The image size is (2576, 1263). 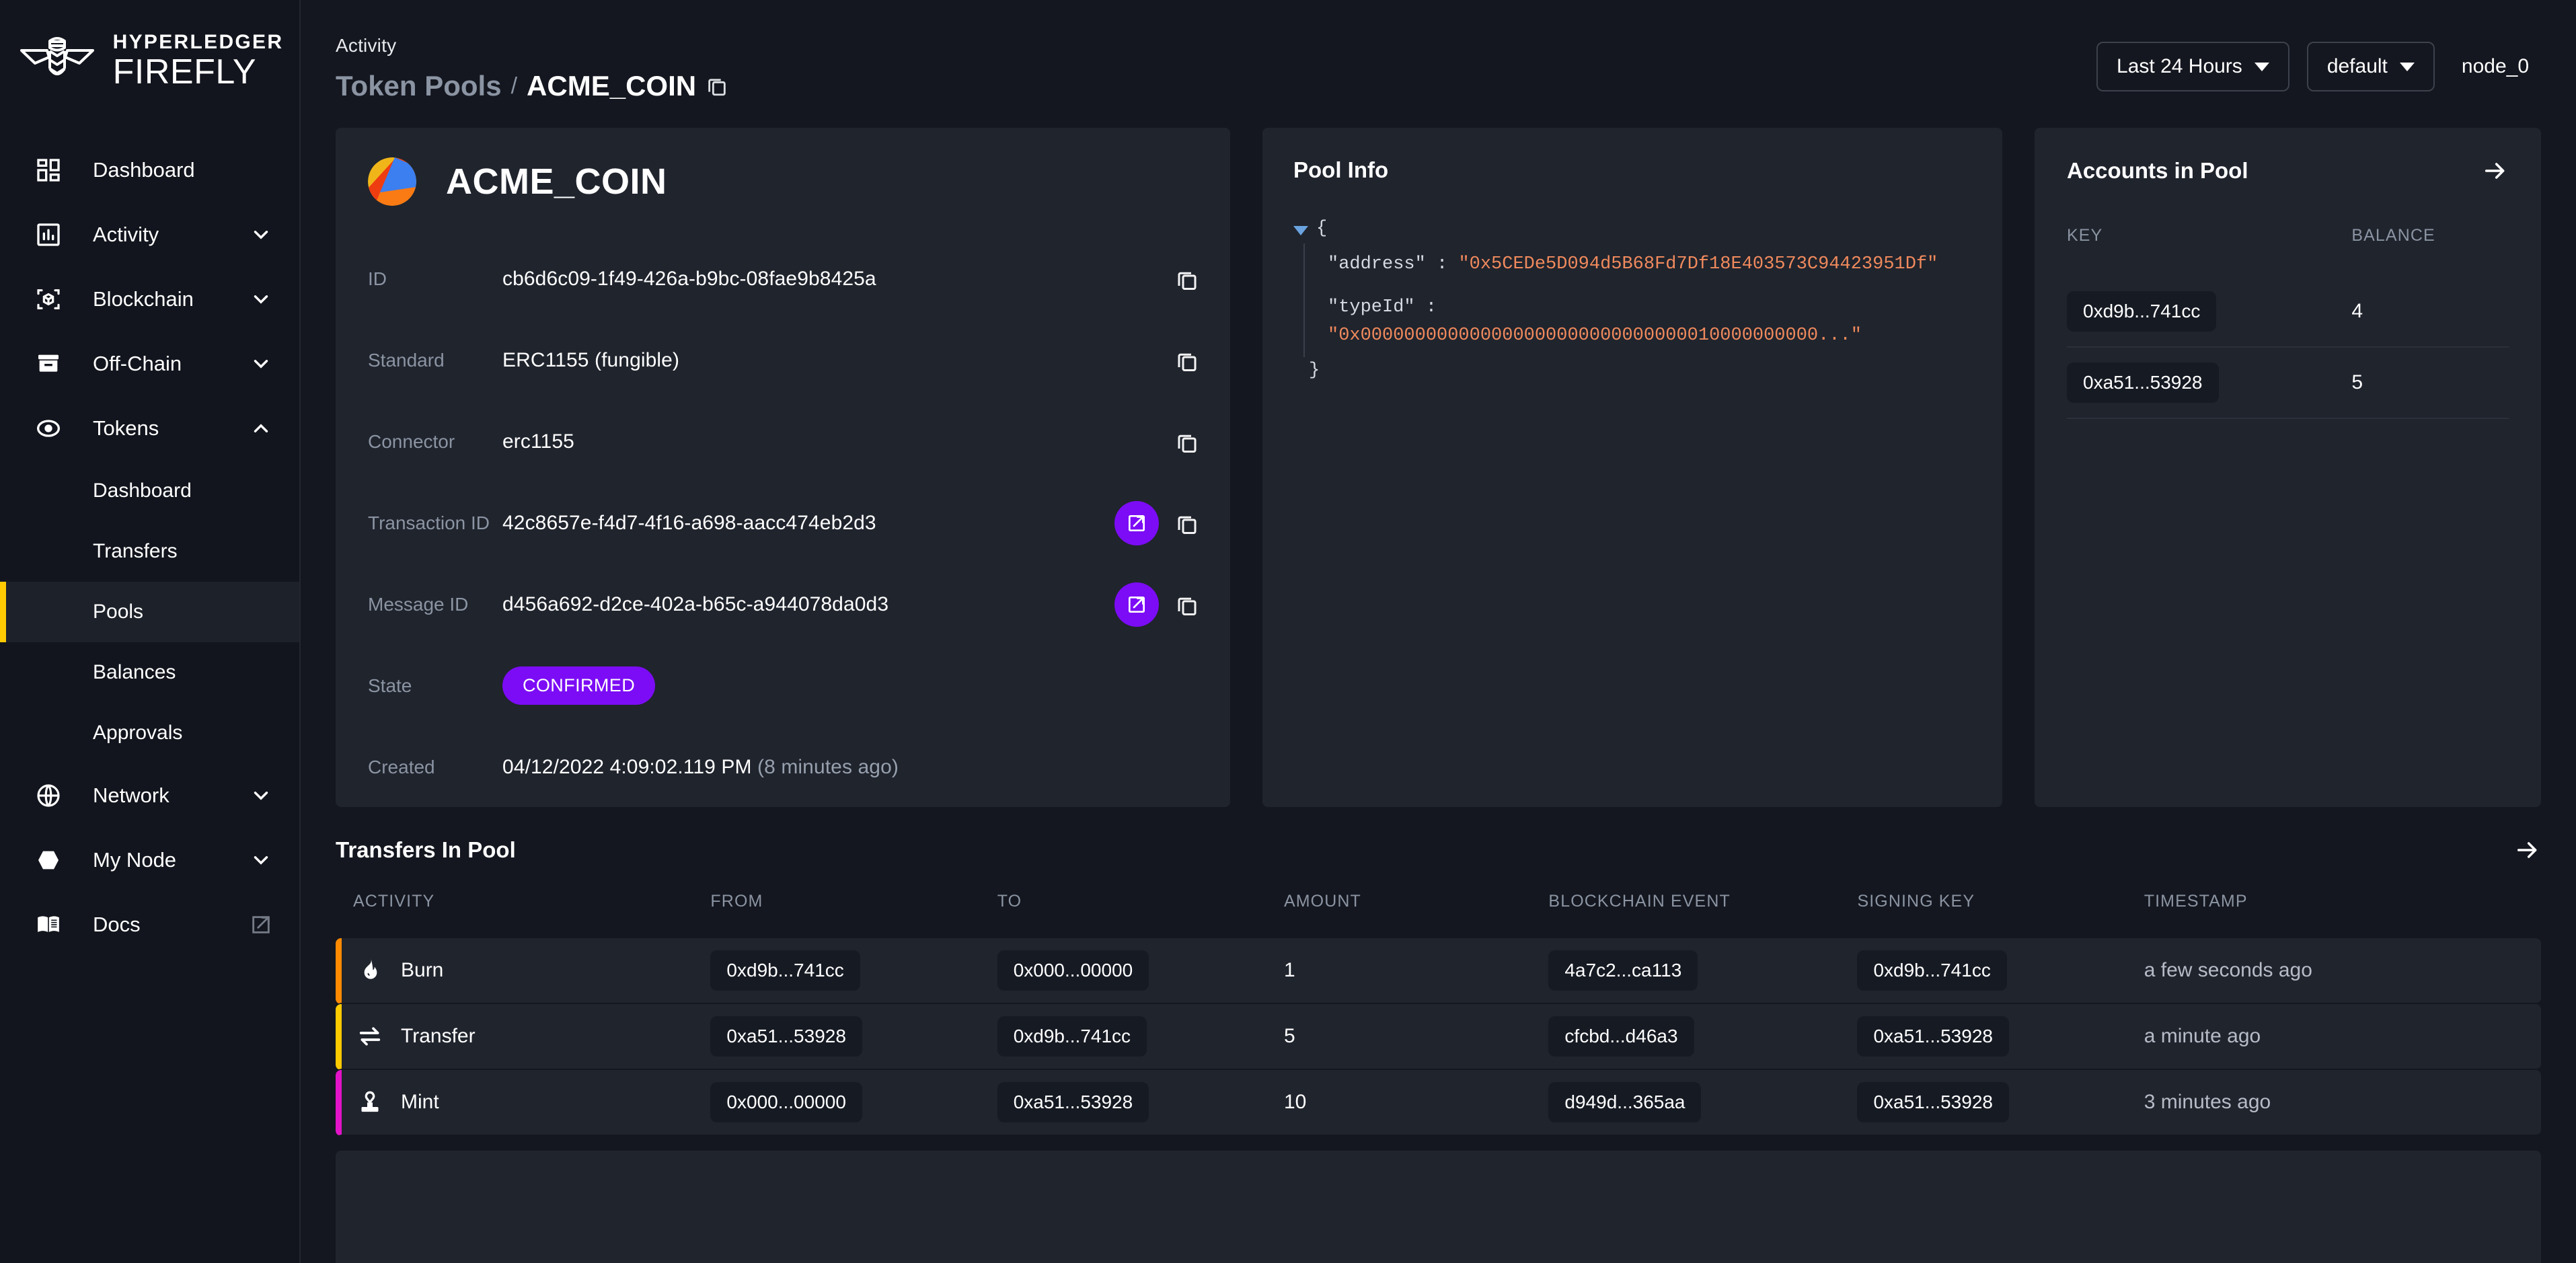 What do you see at coordinates (785, 971) in the screenshot?
I see `from-address-chip: 0xd9b...741cc` at bounding box center [785, 971].